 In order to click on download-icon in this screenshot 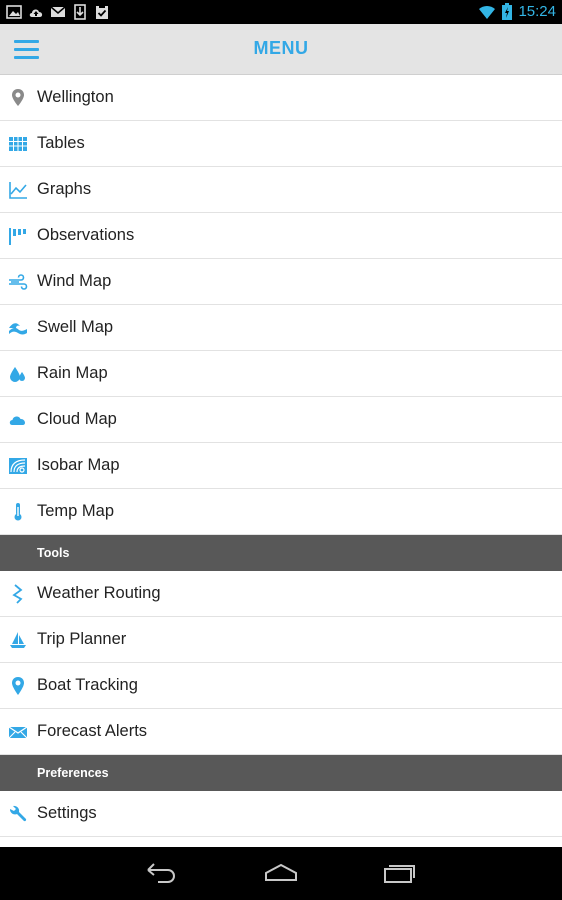, I will do `click(80, 12)`.